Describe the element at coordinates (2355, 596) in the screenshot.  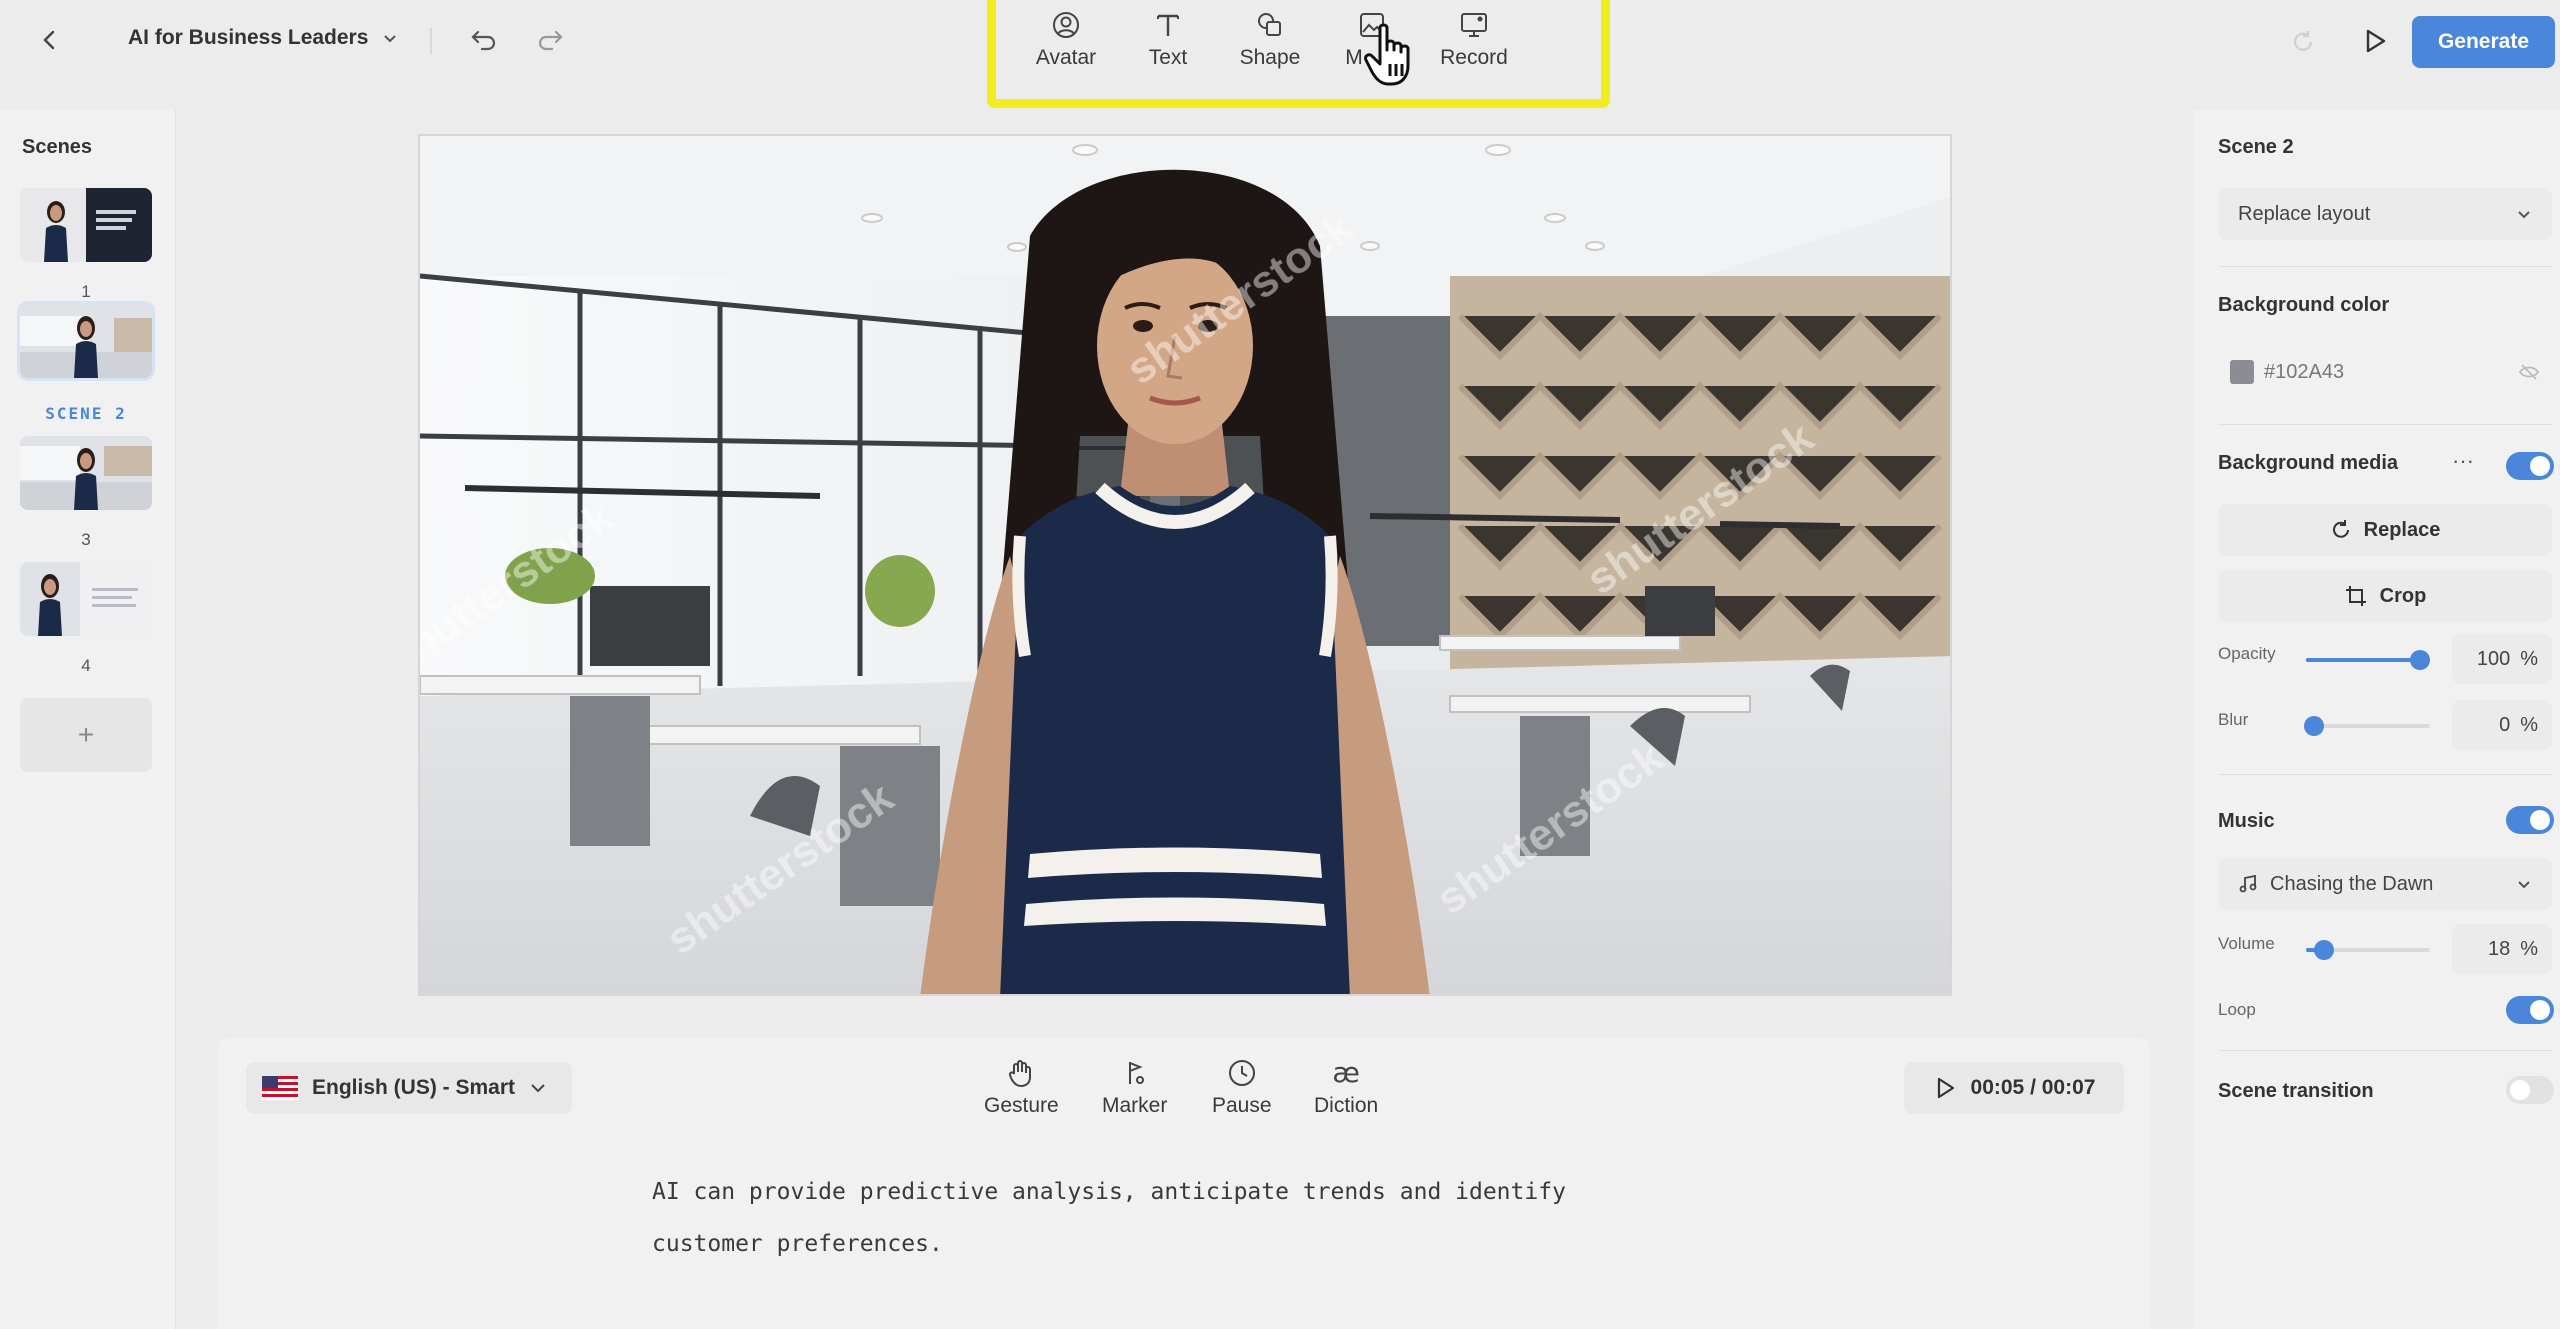
I see `crop-icon` at that location.